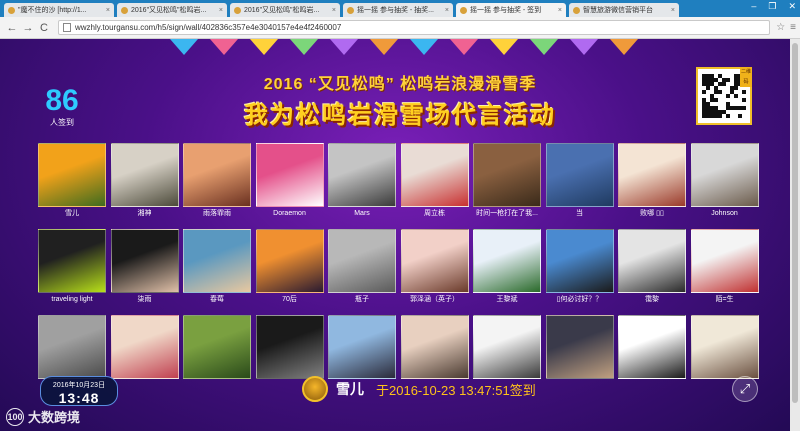 Image resolution: width=800 pixels, height=431 pixels. What do you see at coordinates (315, 389) in the screenshot?
I see `avatar` at bounding box center [315, 389].